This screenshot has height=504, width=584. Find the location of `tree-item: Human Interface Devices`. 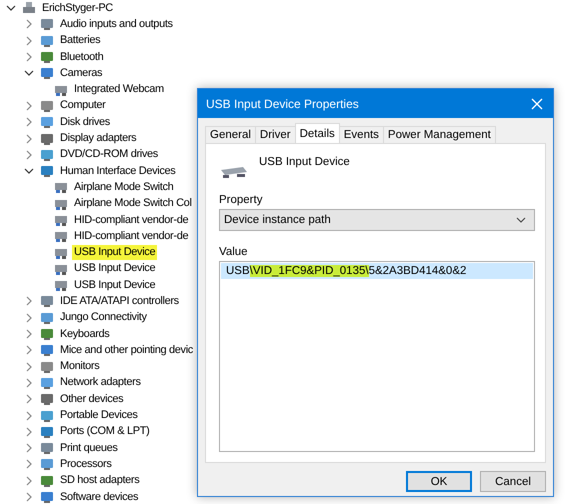

tree-item: Human Interface Devices is located at coordinates (118, 171).